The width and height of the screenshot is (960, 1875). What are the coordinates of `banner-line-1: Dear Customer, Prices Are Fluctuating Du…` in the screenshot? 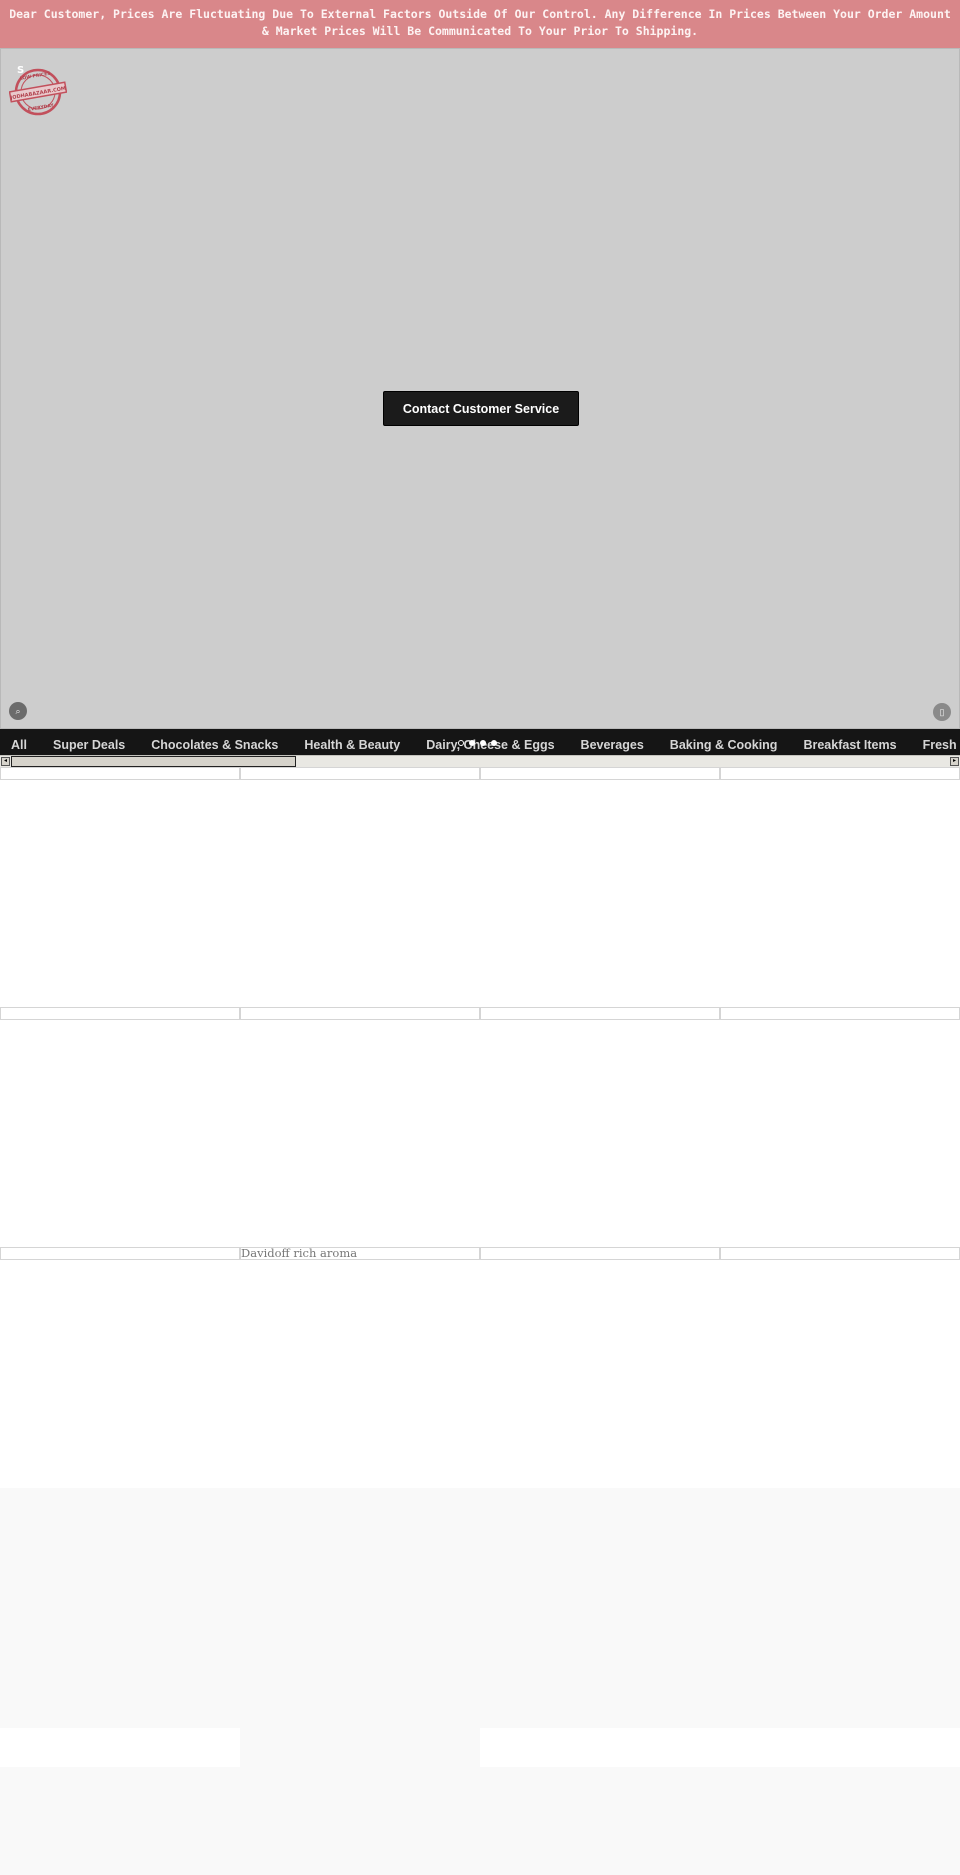 It's located at (480, 14).